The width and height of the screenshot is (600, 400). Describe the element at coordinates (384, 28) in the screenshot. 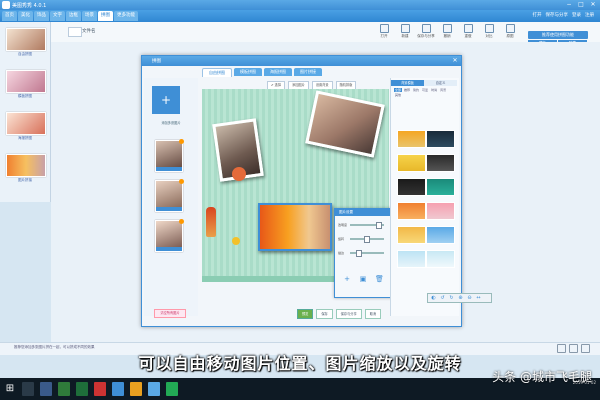

I see `open-icon` at that location.